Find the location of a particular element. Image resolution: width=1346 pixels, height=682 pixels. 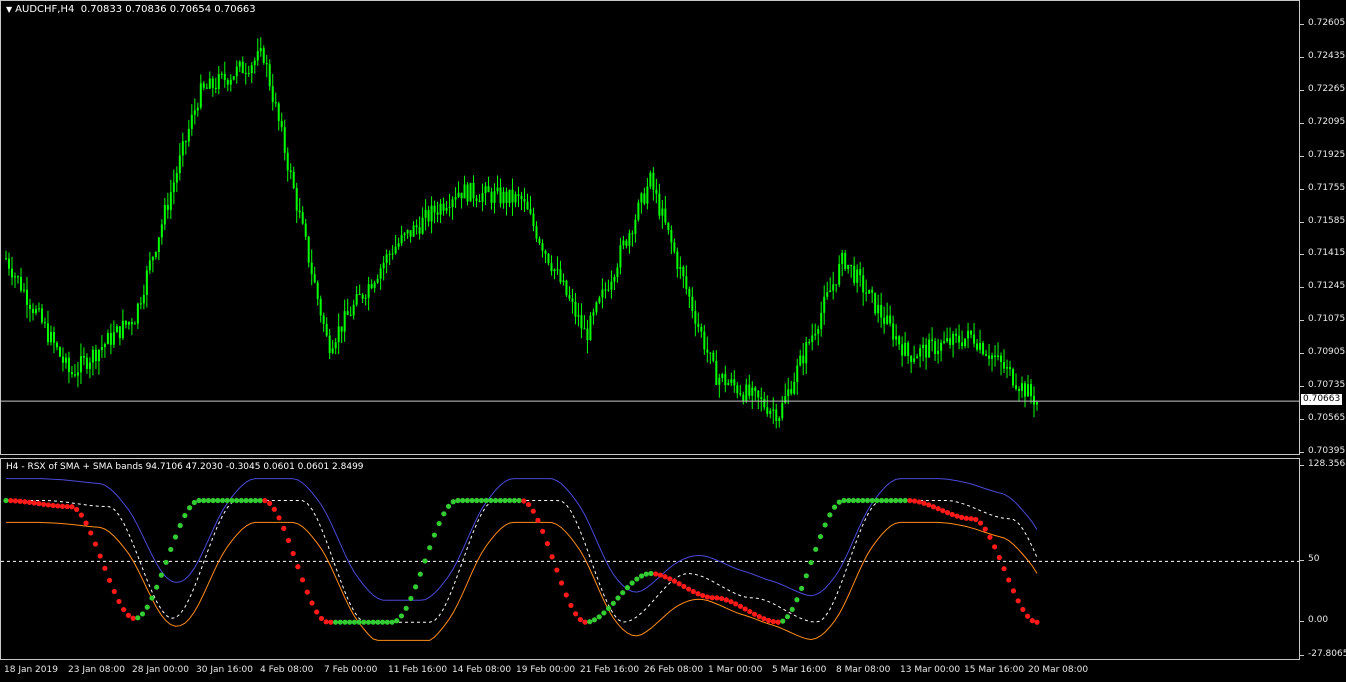

triangle-down-icon: ▼ is located at coordinates (9, 9).